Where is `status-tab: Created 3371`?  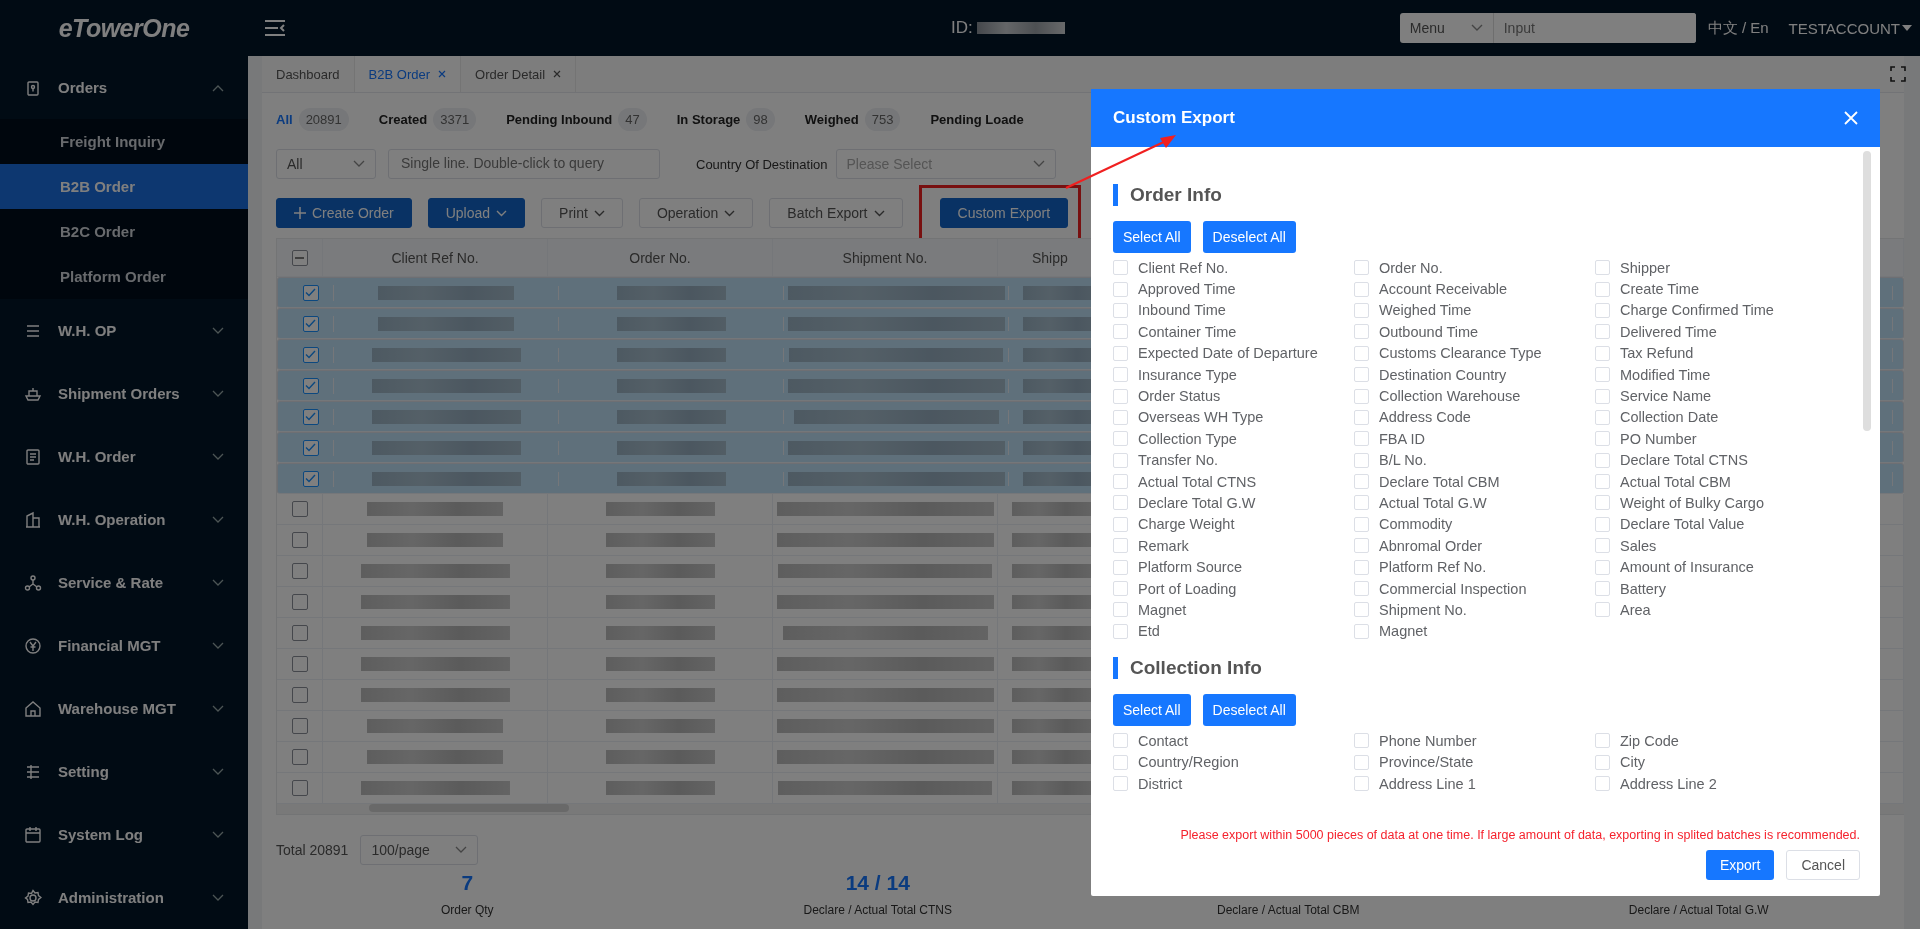 status-tab: Created 3371 is located at coordinates (427, 119).